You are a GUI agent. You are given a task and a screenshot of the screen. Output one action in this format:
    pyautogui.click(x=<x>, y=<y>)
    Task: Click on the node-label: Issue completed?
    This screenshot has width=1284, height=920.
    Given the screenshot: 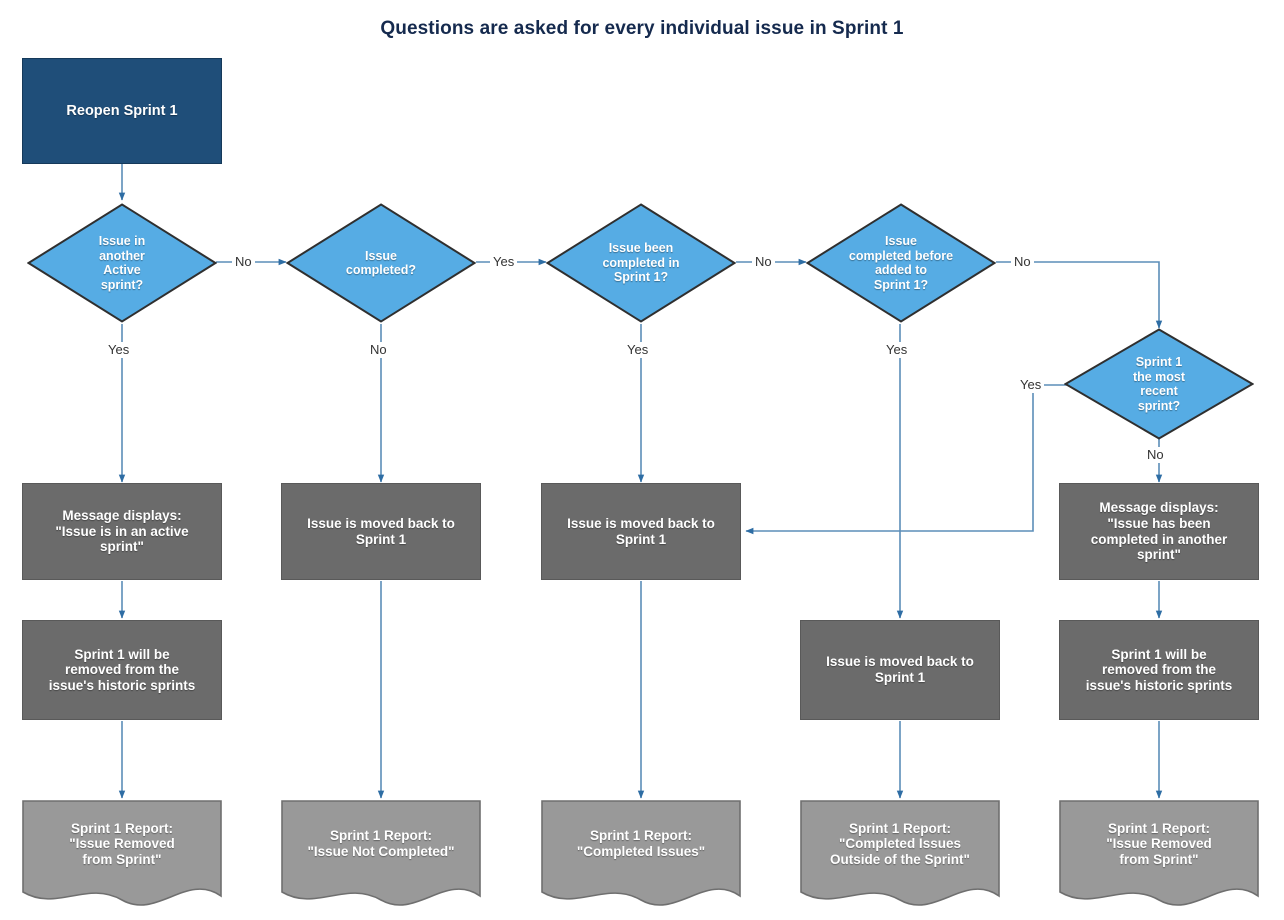 What is the action you would take?
    pyautogui.click(x=381, y=263)
    